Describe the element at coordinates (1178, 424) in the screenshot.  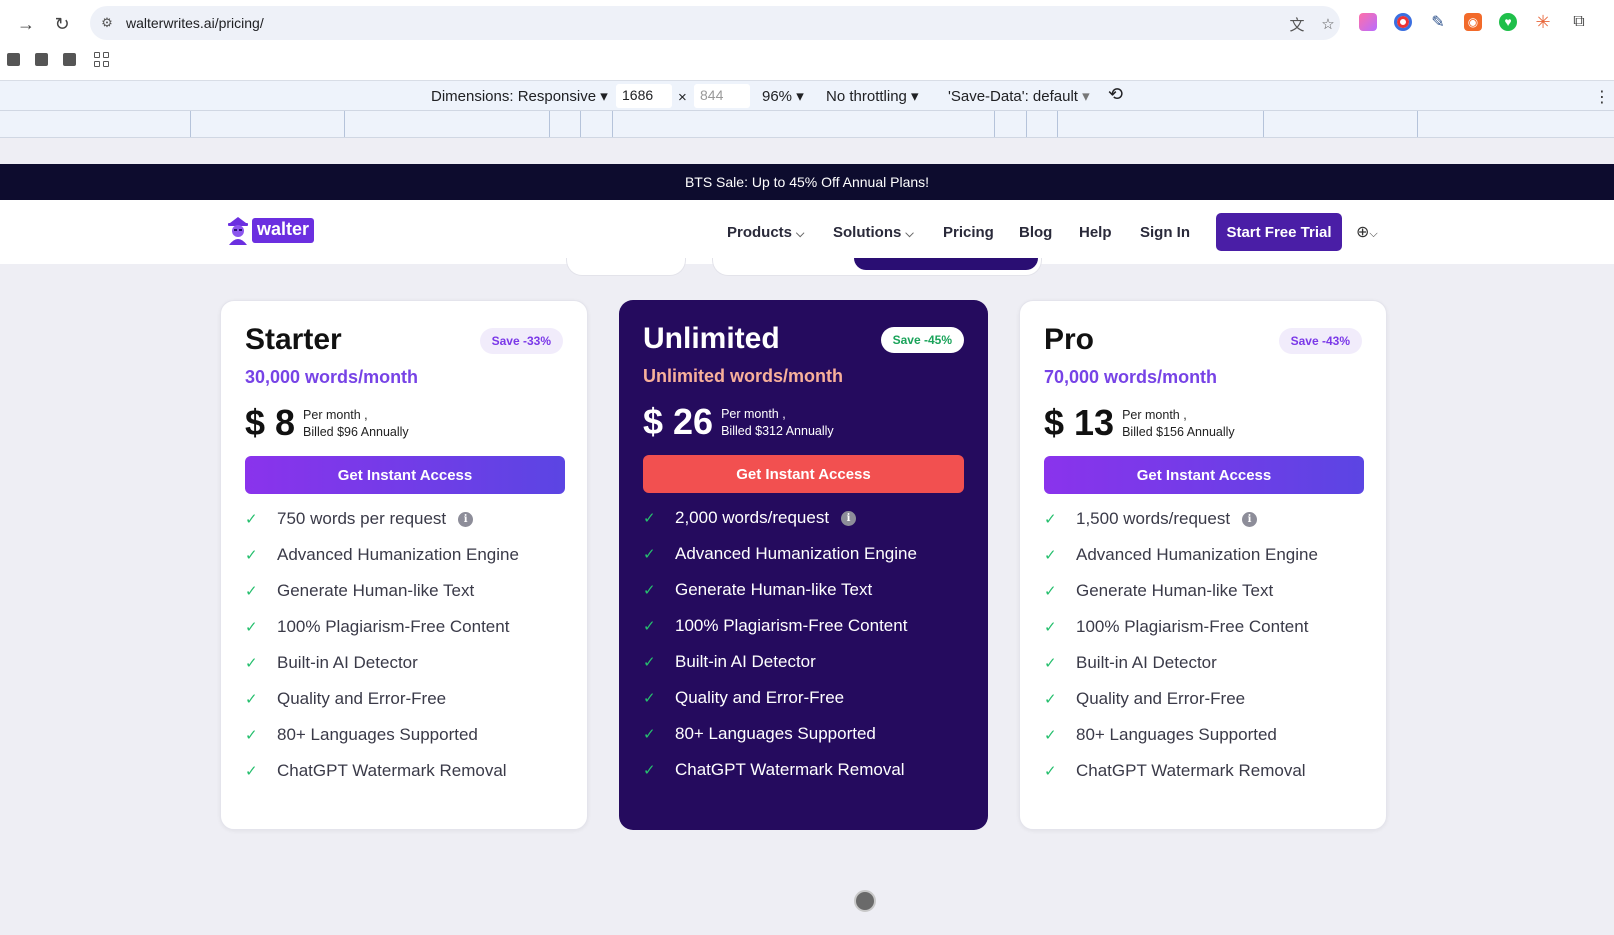
I see `billing-info: Per month , Billed $156 Annually` at that location.